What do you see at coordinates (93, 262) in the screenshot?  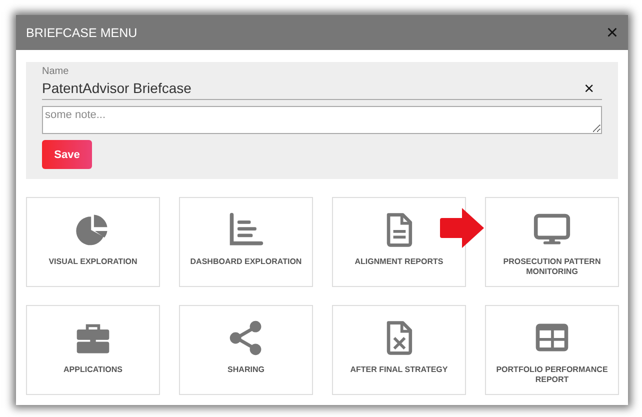 I see `tile-label: VISUAL EXPLORATION` at bounding box center [93, 262].